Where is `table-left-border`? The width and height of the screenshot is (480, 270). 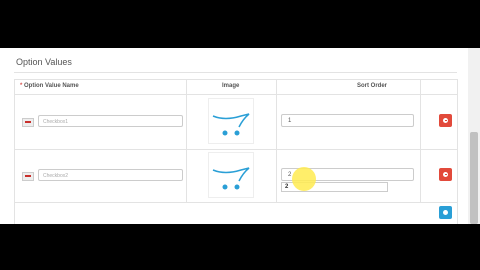
table-left-border is located at coordinates (14, 151).